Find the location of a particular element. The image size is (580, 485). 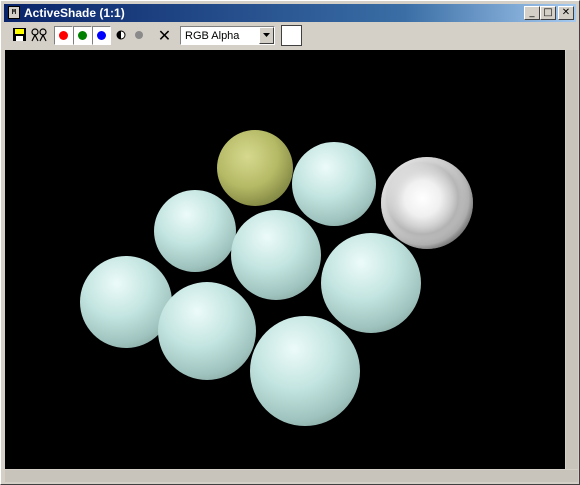

floppy-disk-icon is located at coordinates (19, 34).